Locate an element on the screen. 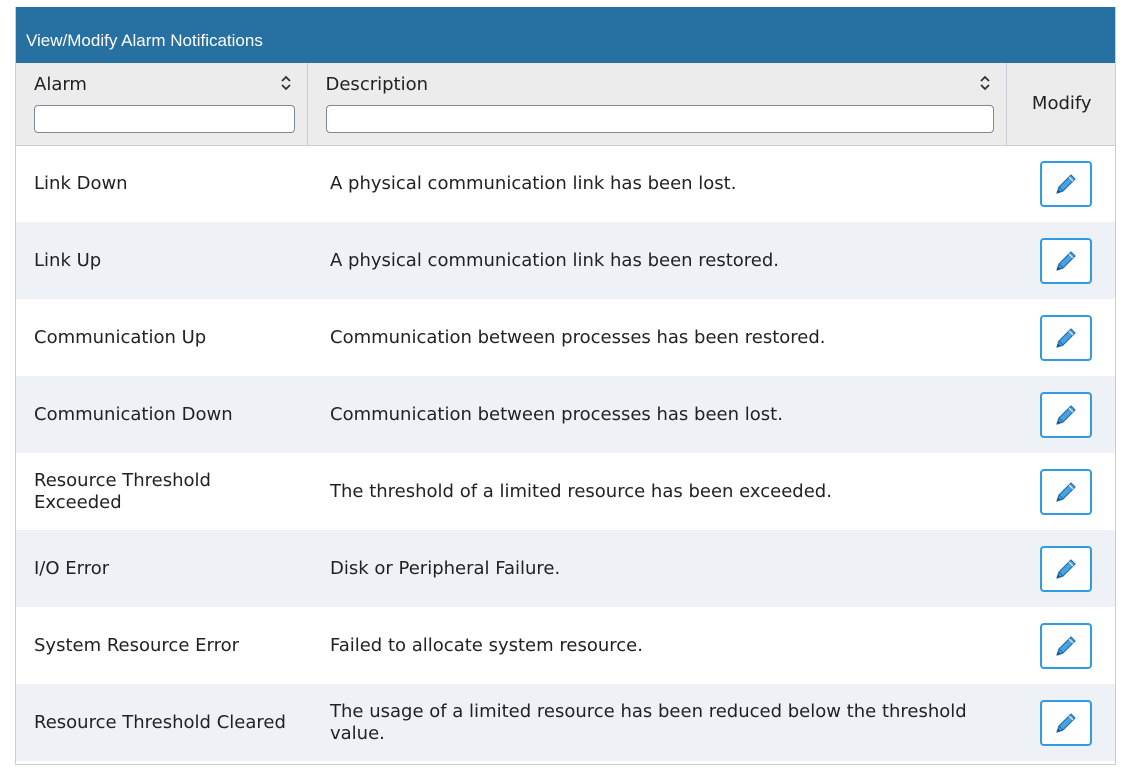 Image resolution: width=1124 pixels, height=767 pixels. alarm-filter-input is located at coordinates (164, 119).